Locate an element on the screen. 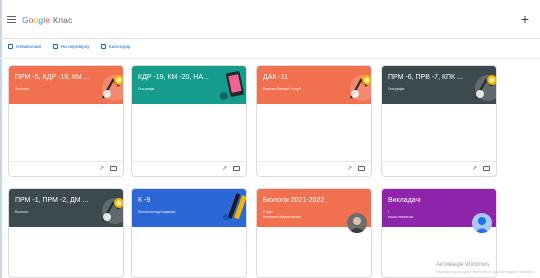  class-card-header: К -9 Біологічні підготування is located at coordinates (189, 208).